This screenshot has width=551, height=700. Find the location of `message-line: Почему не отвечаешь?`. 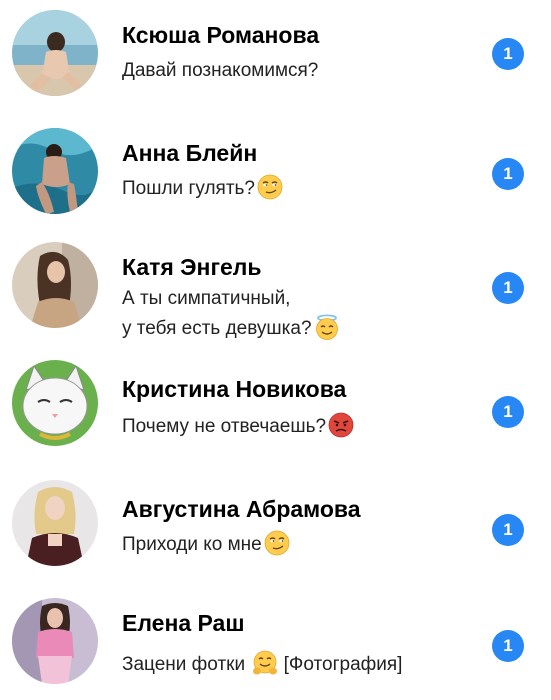

message-line: Почему не отвечаешь? is located at coordinates (238, 427).